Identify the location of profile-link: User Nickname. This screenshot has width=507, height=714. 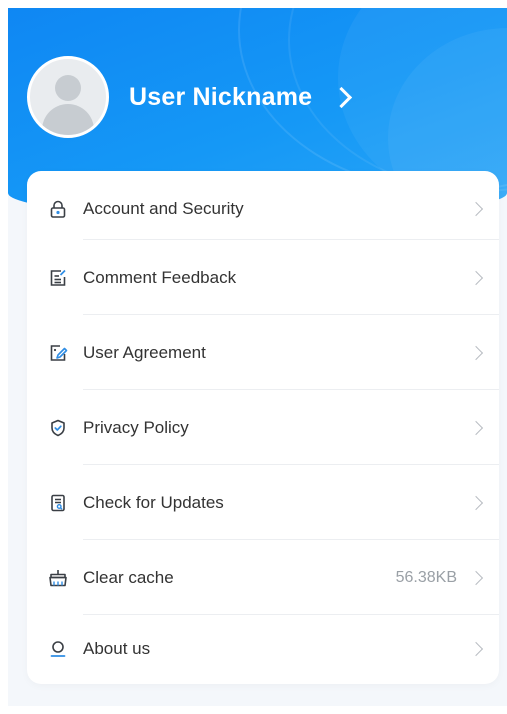
(190, 97).